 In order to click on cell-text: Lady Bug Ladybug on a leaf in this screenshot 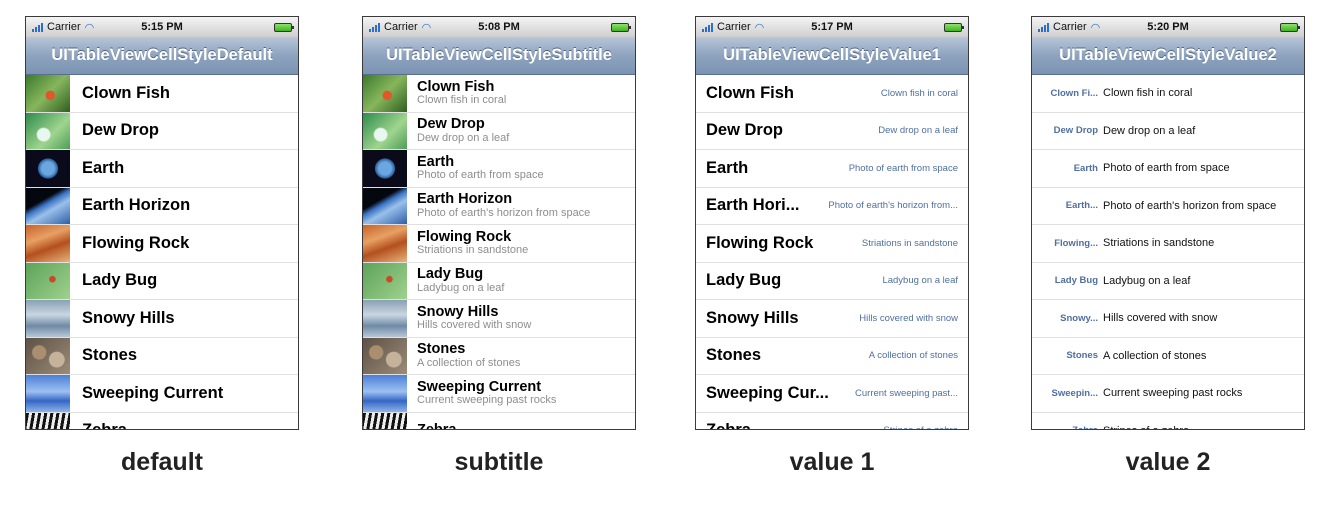, I will do `click(460, 280)`.